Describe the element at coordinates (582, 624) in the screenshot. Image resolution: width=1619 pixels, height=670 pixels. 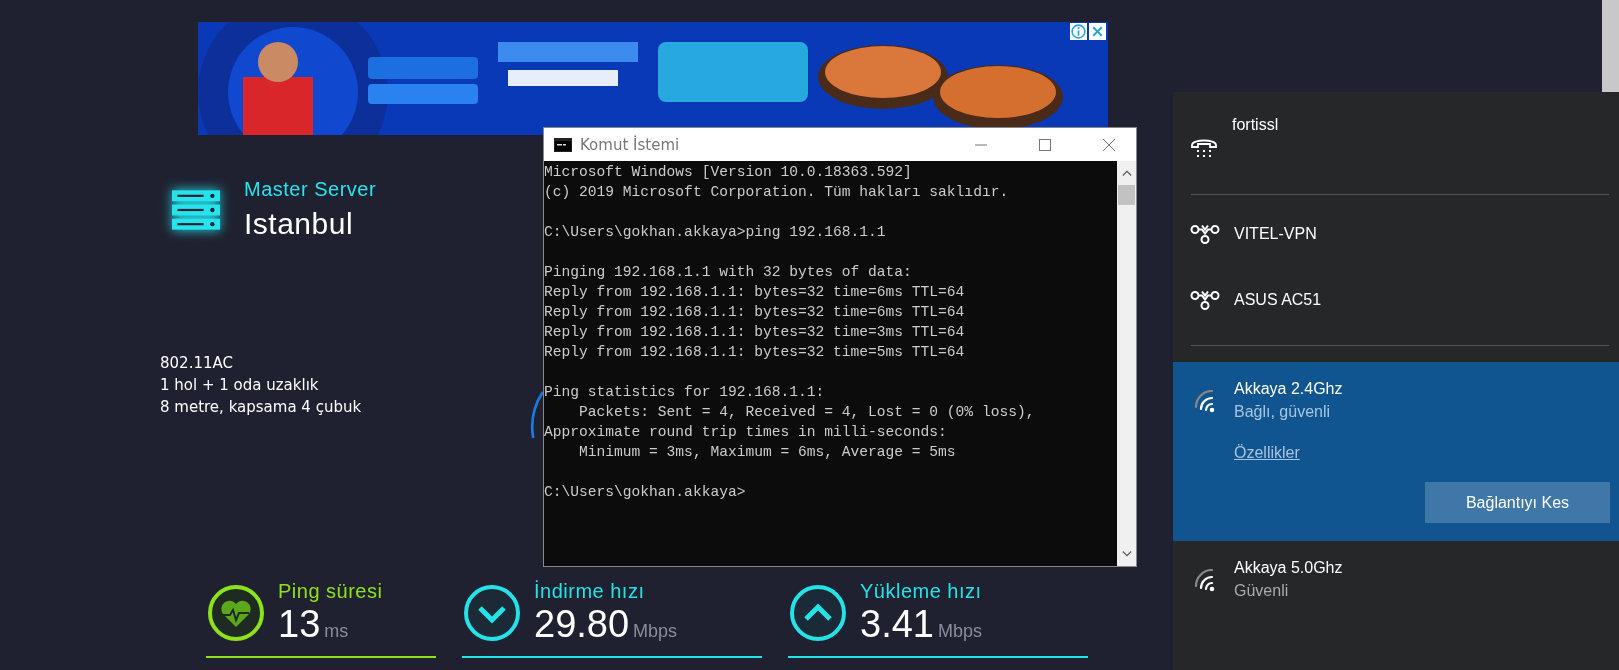
I see `metric-value: 29.80` at that location.